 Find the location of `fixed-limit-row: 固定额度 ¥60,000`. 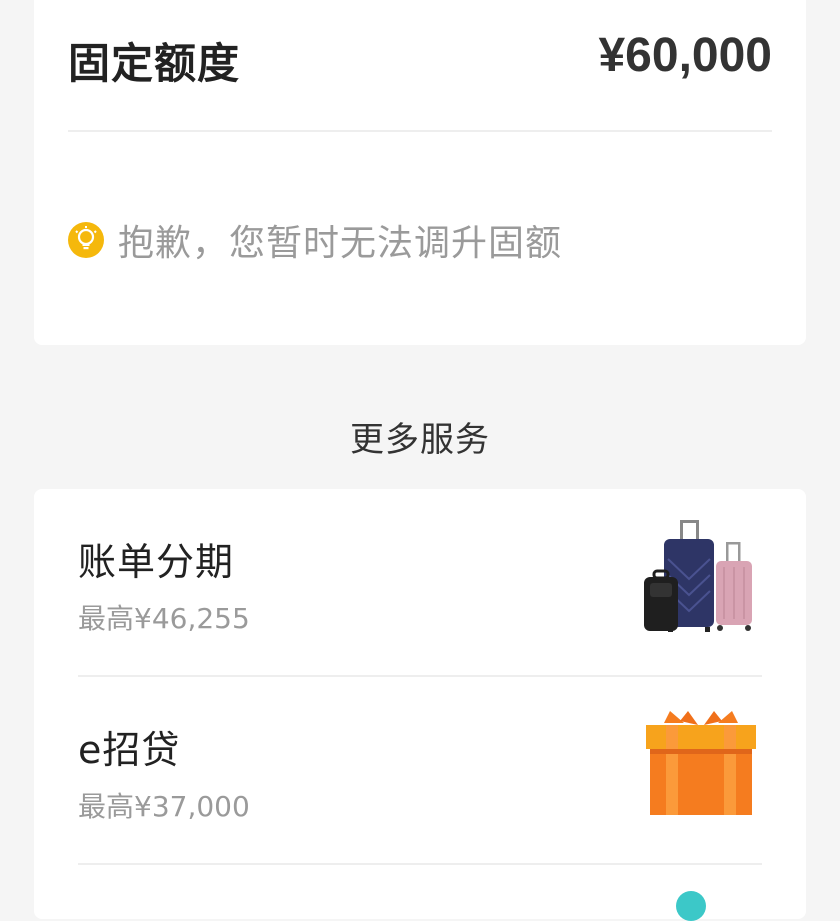

fixed-limit-row: 固定额度 ¥60,000 is located at coordinates (420, 66).